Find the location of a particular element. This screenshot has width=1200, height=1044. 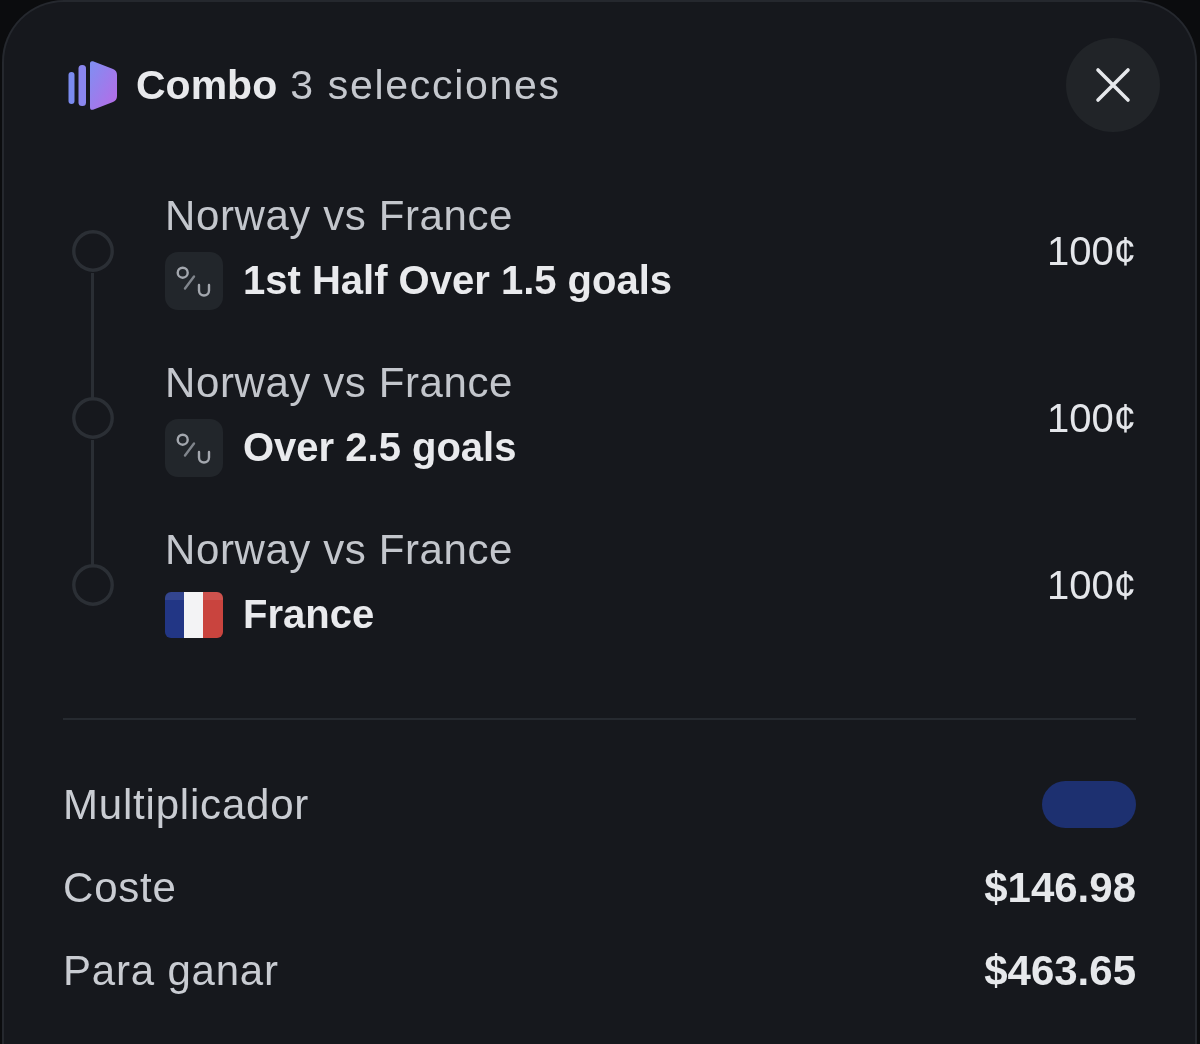

summary-label: Multiplicador is located at coordinates (186, 804).